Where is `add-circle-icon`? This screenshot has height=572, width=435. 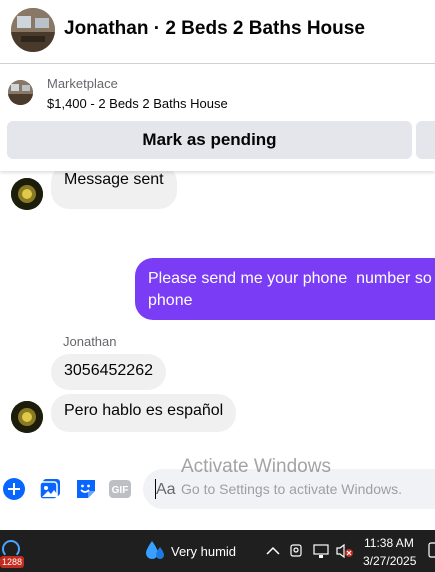 add-circle-icon is located at coordinates (14, 489).